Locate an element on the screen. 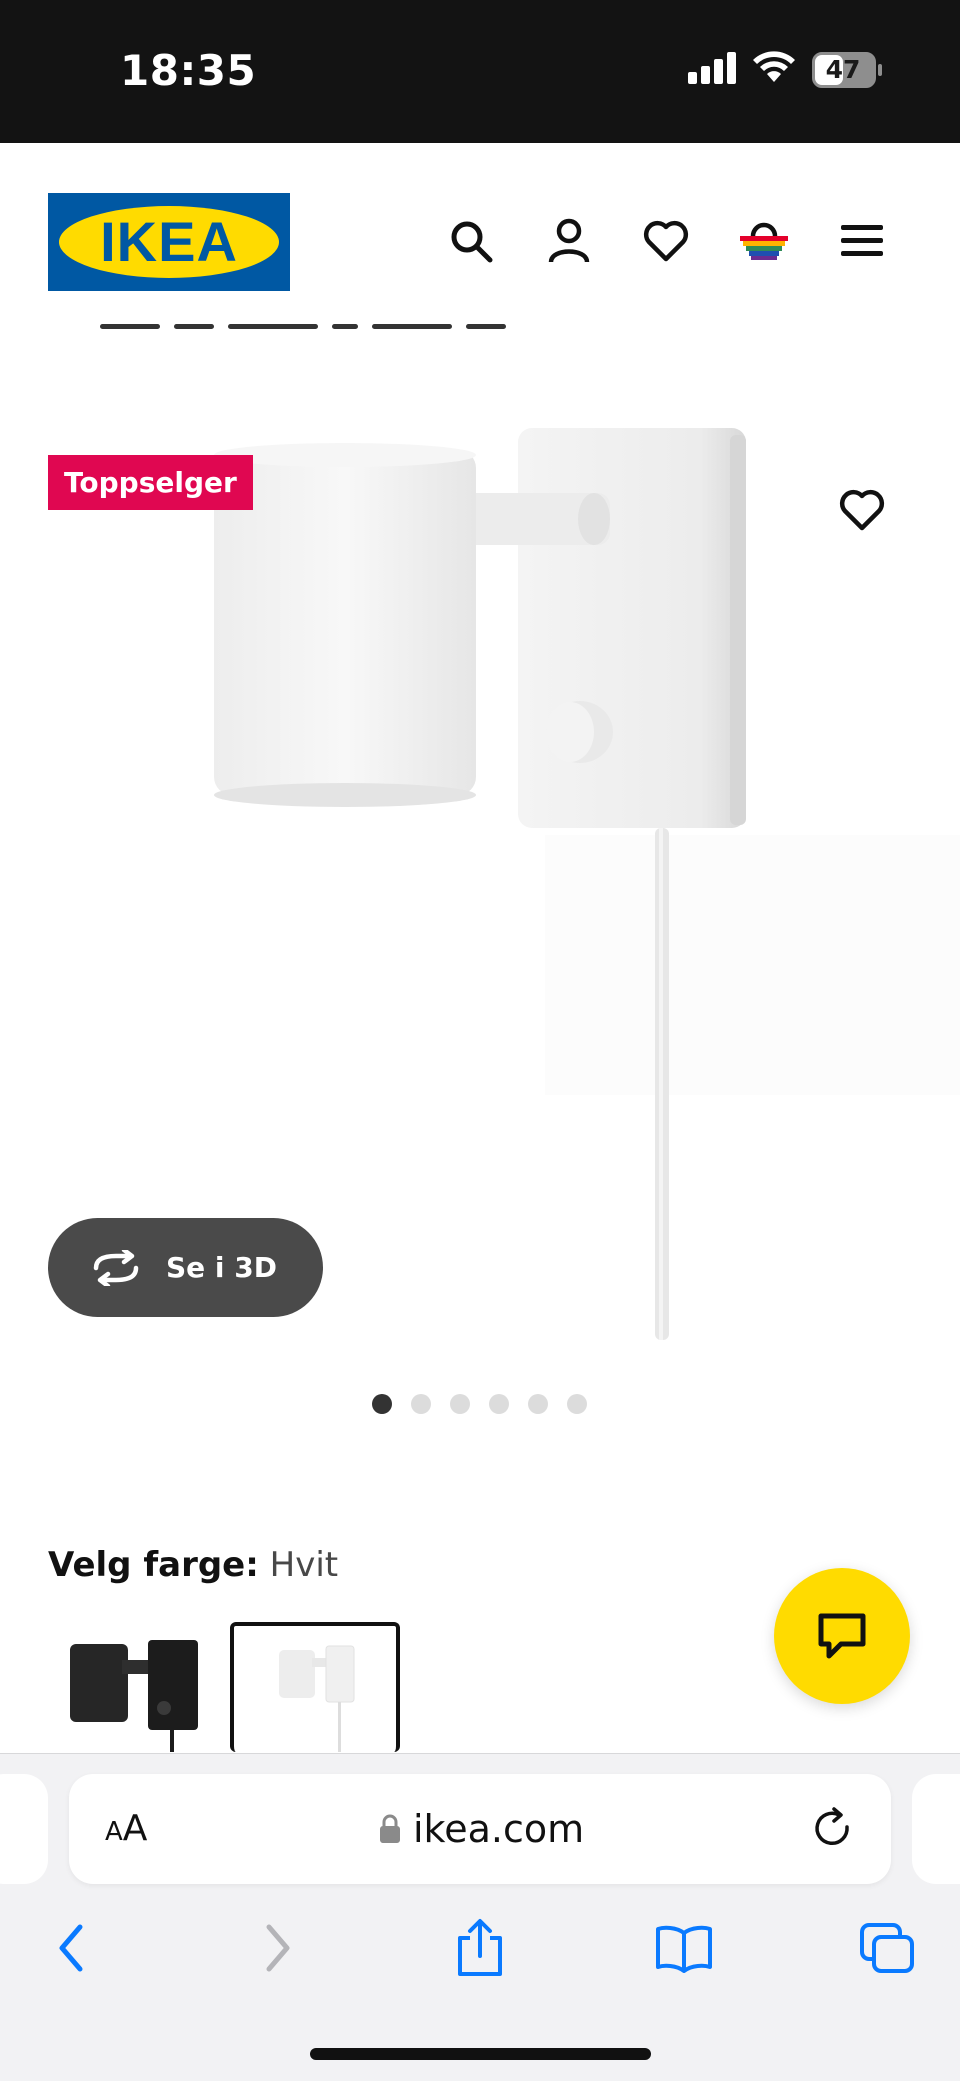 This screenshot has height=2081, width=960. top-seller-badge: Toppselger is located at coordinates (150, 482).